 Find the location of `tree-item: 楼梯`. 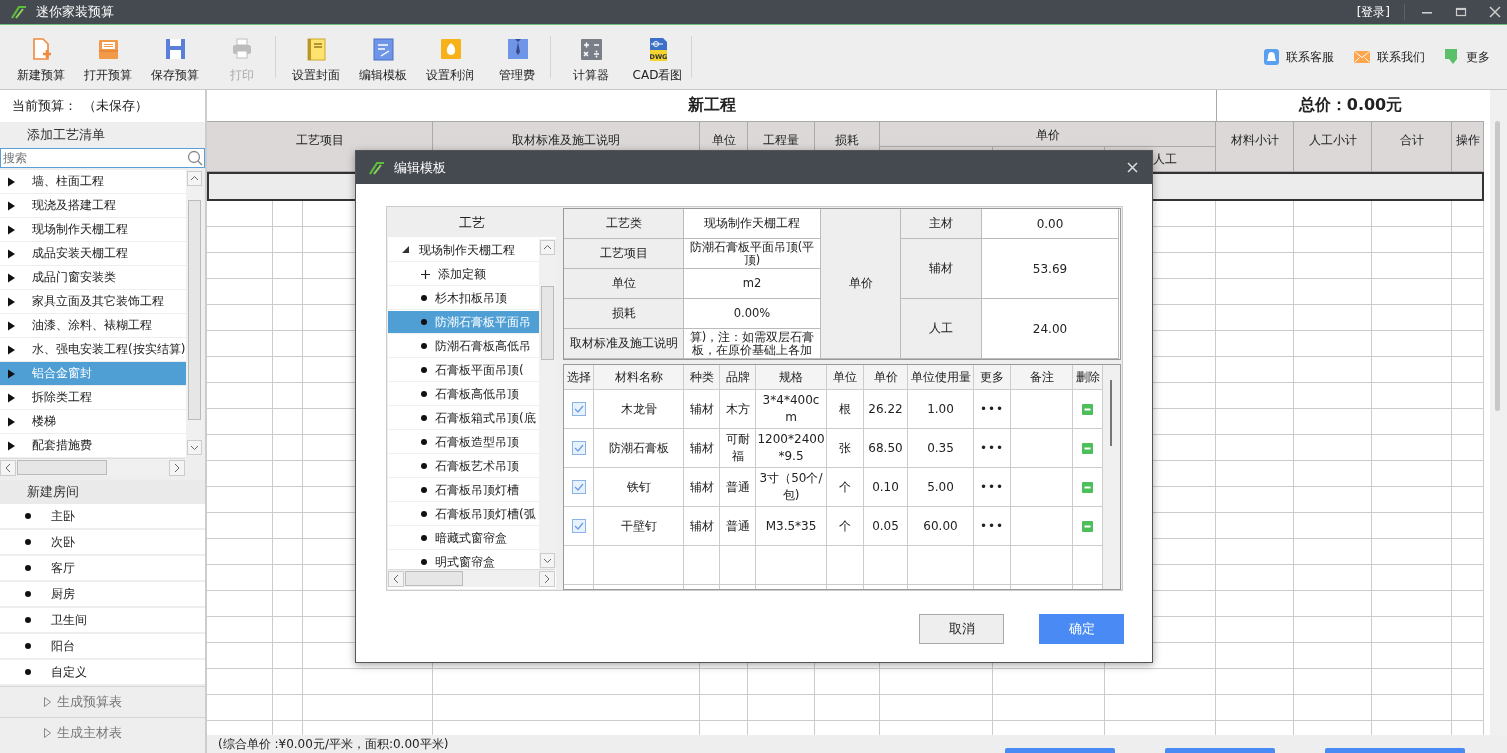

tree-item: 楼梯 is located at coordinates (93, 421).